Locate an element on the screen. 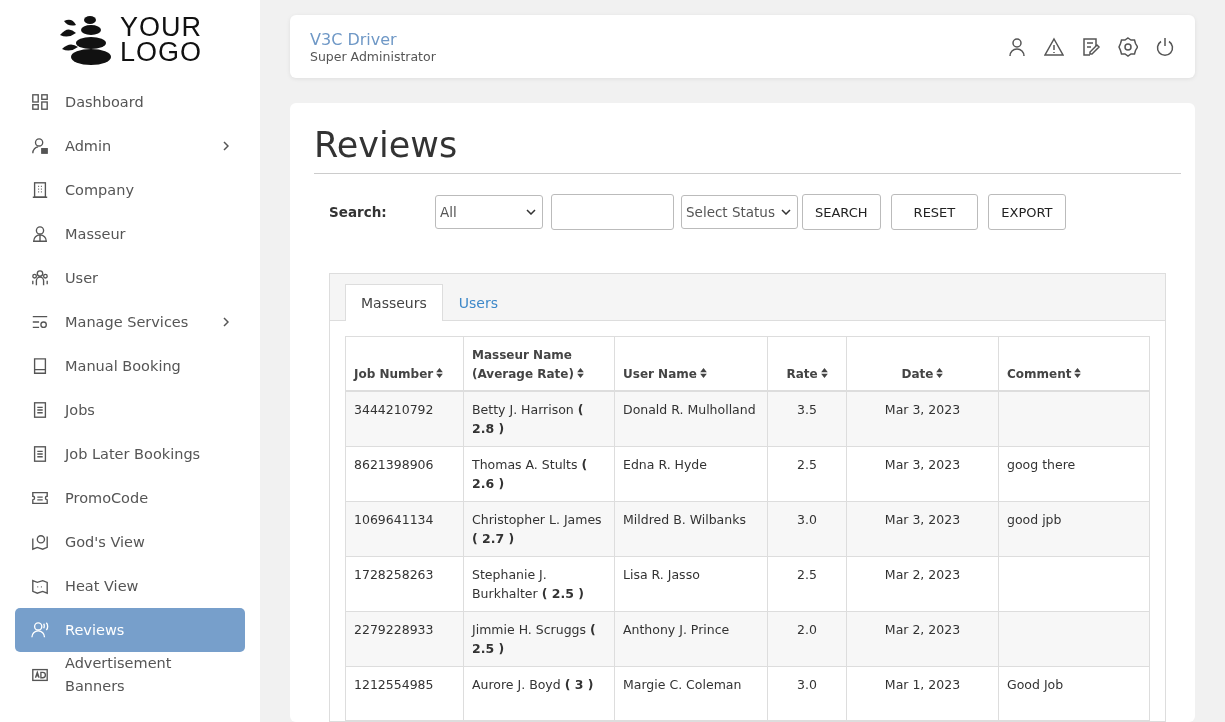 The height and width of the screenshot is (722, 1225). table-cell: 1069641134 is located at coordinates (394, 519).